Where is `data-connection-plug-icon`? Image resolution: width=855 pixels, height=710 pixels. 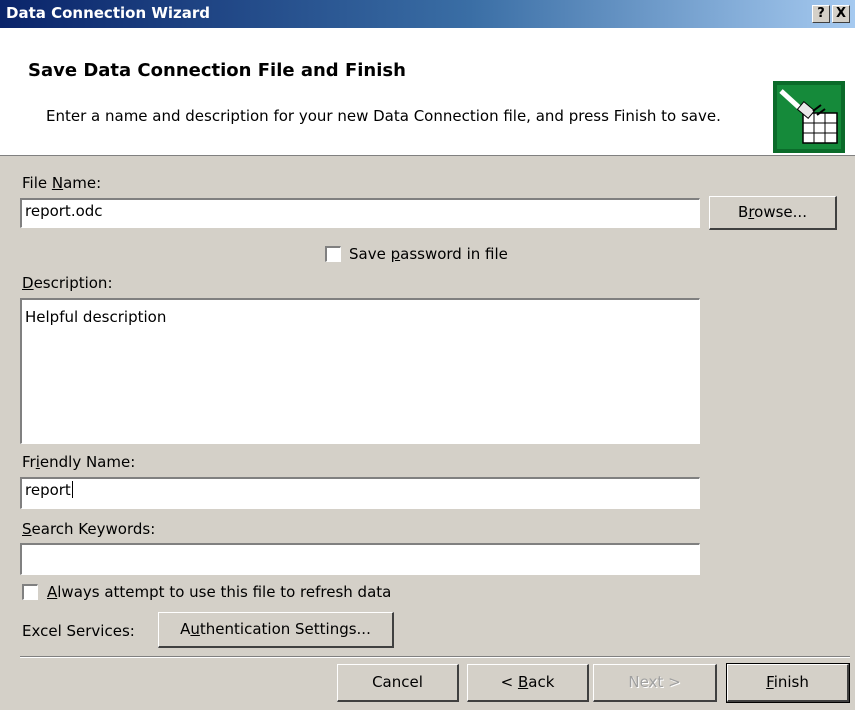
data-connection-plug-icon is located at coordinates (809, 117).